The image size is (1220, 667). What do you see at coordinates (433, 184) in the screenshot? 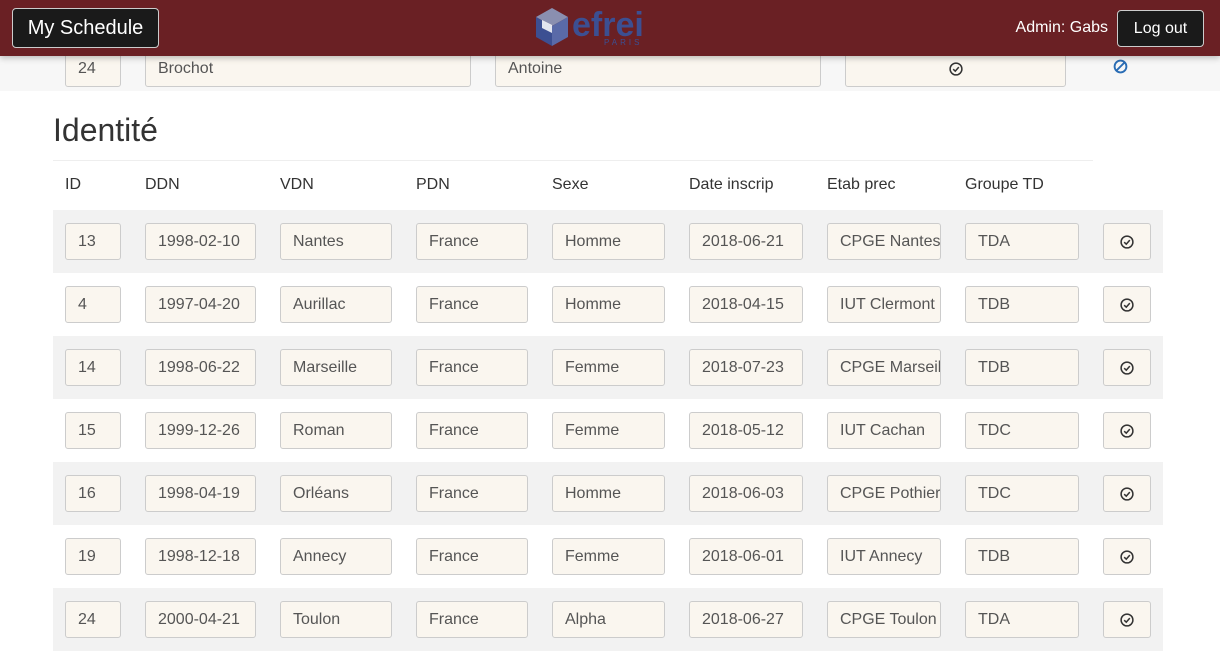
I see `header-pdn: PDN` at bounding box center [433, 184].